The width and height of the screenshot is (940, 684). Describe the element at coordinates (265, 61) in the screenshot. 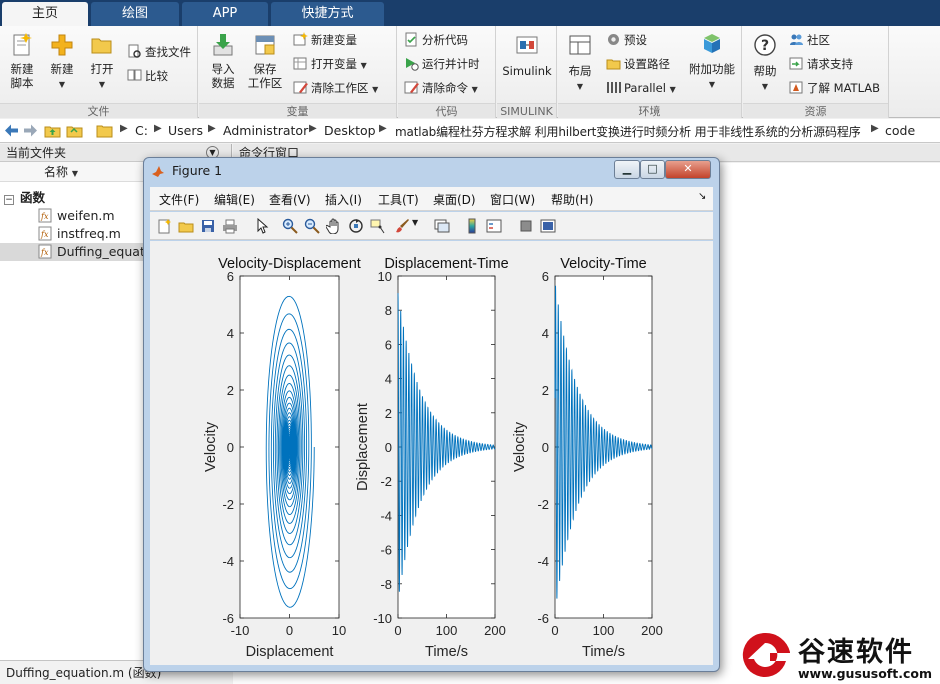

I see `save-workspace-button: 保存 工作区` at that location.